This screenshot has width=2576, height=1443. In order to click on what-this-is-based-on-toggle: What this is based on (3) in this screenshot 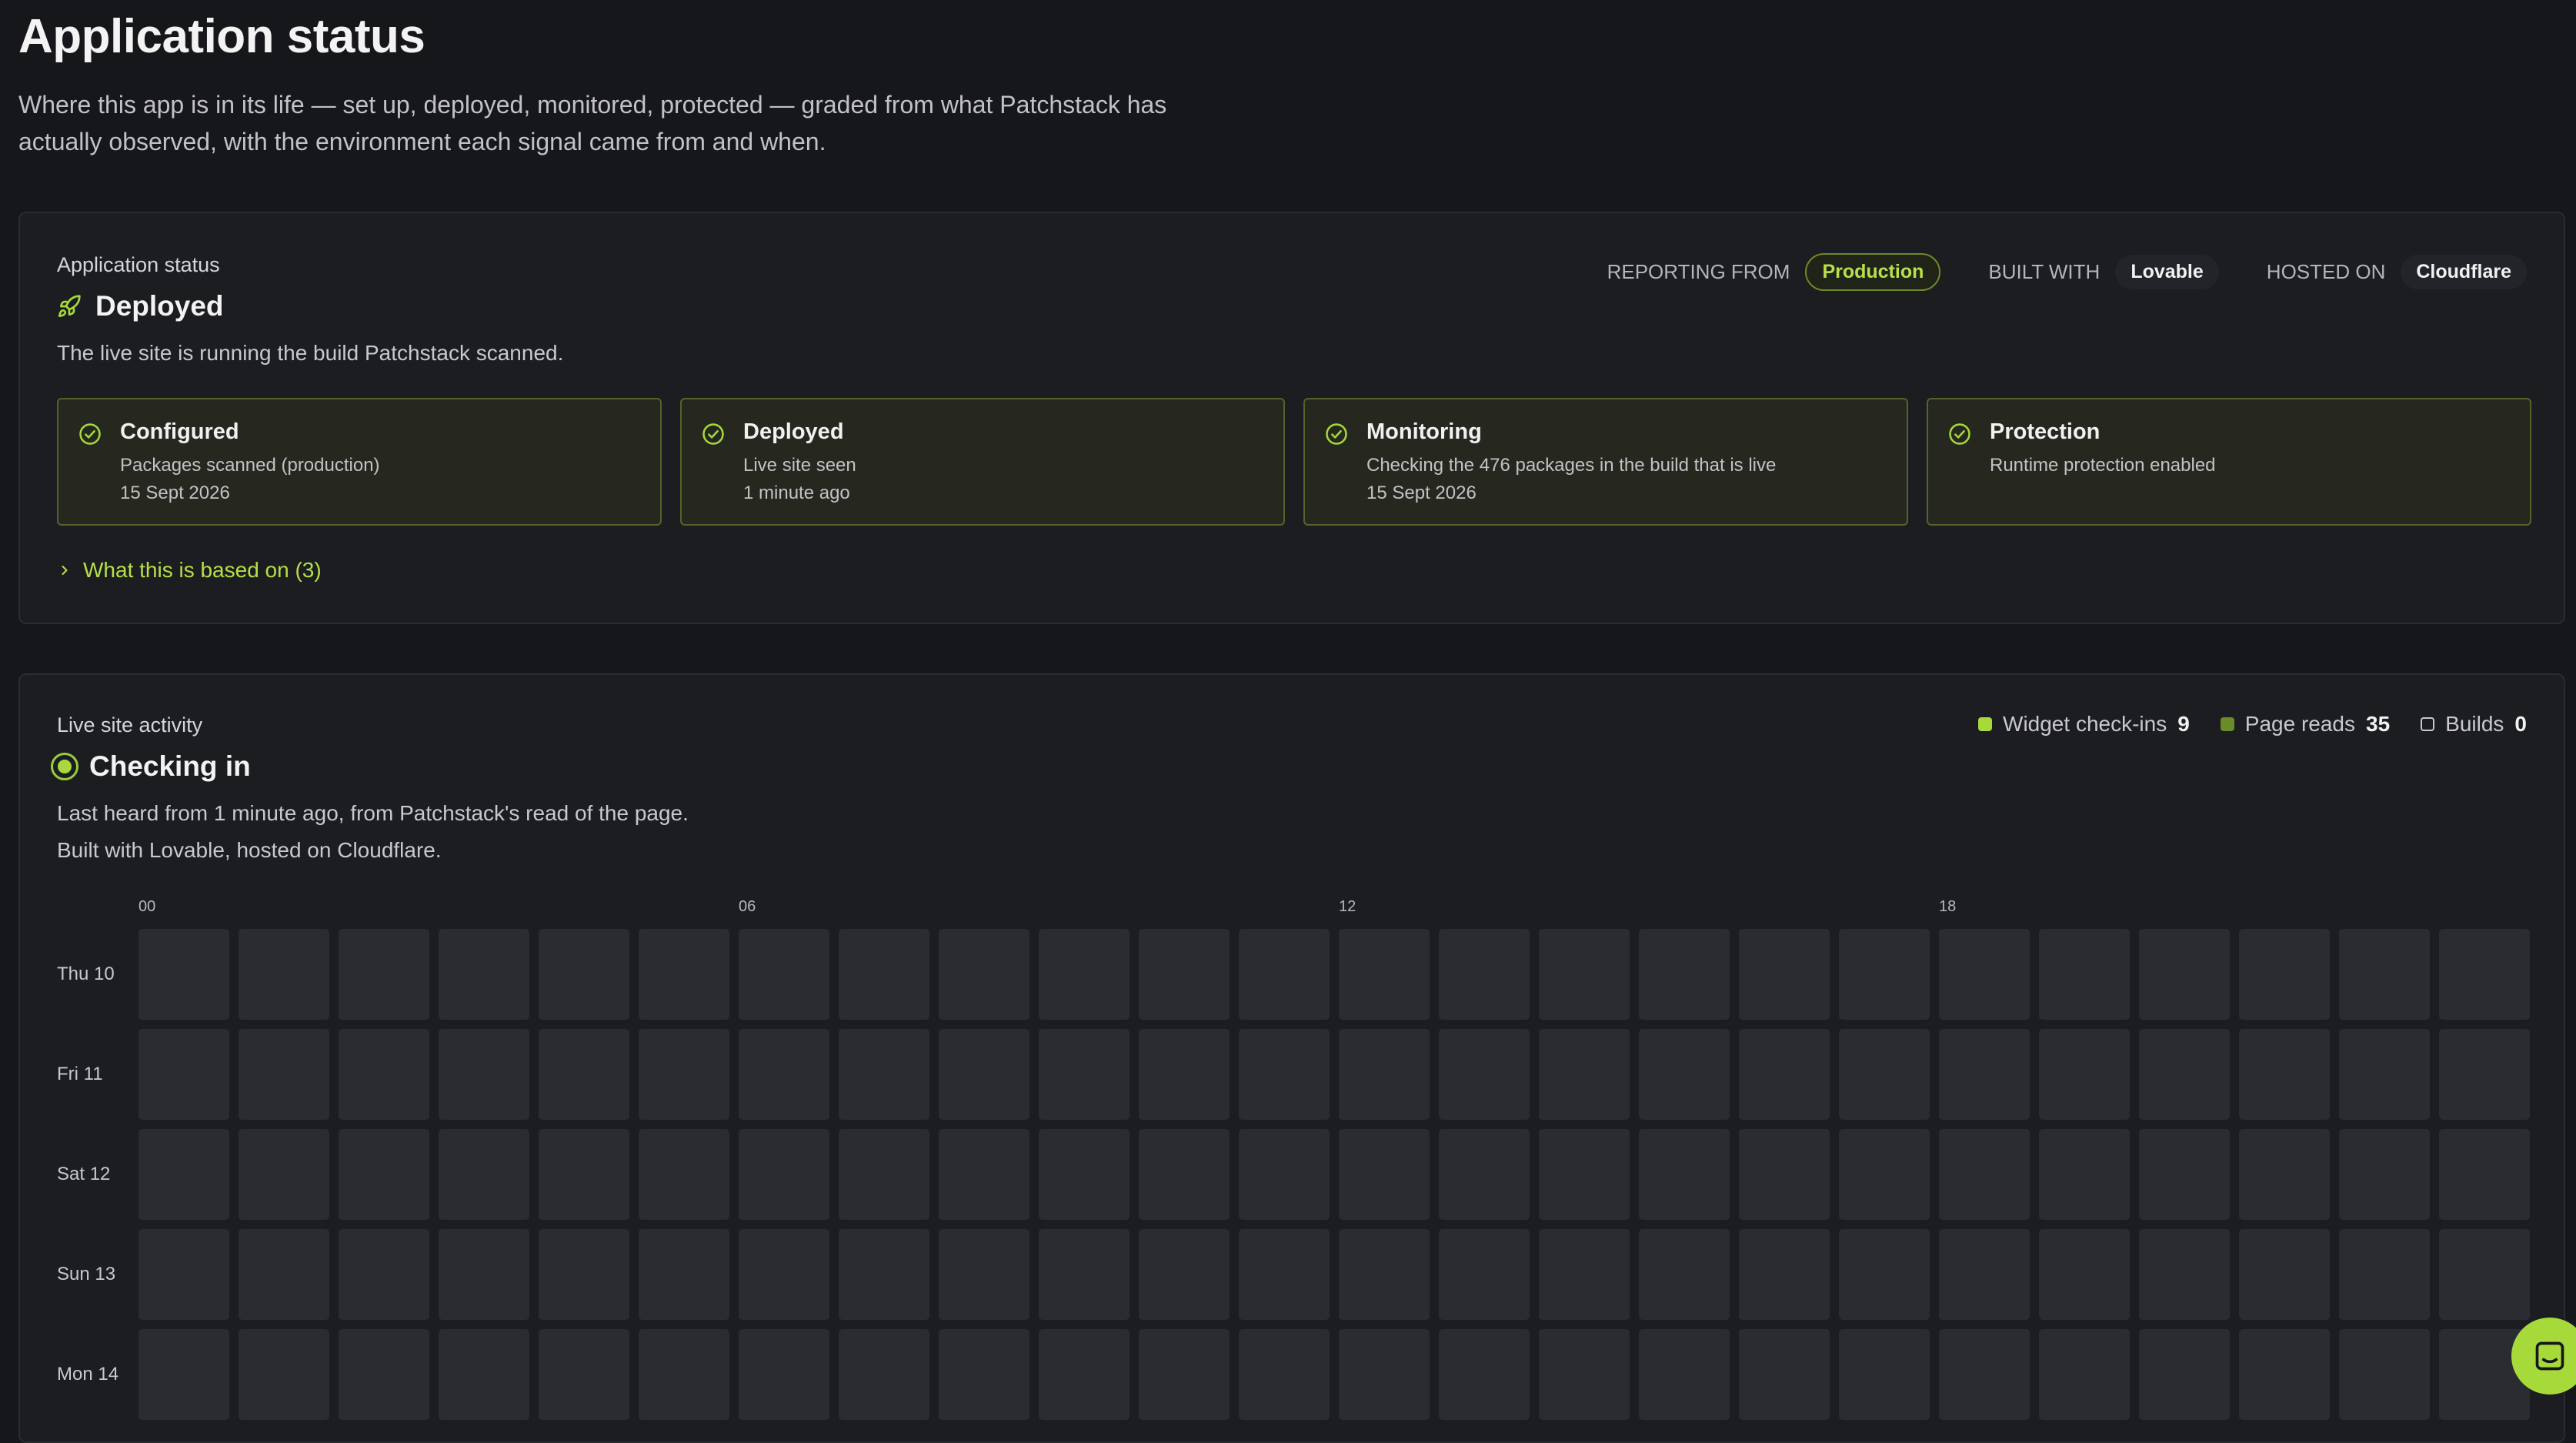, I will do `click(189, 570)`.